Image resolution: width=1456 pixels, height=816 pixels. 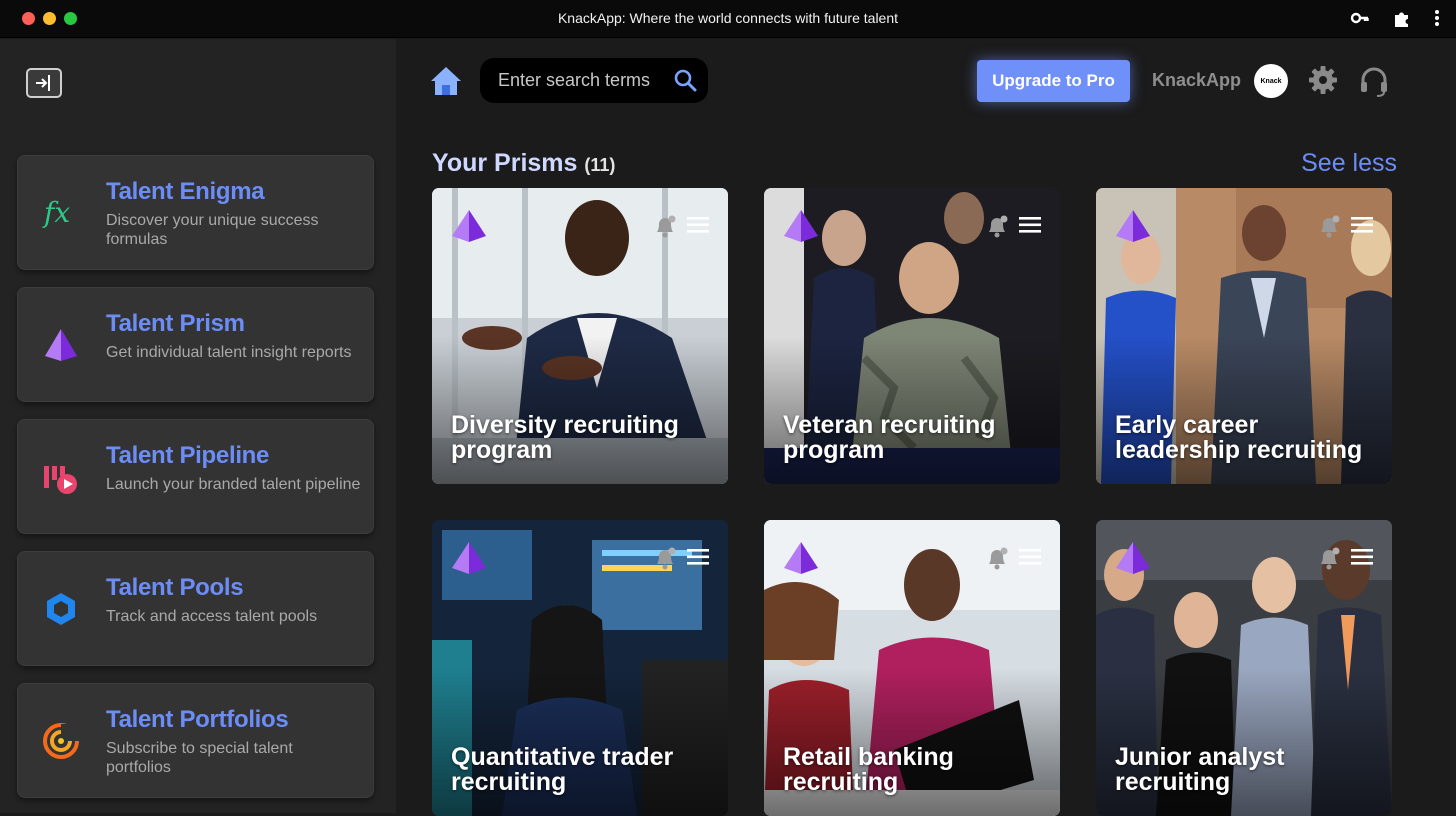 What do you see at coordinates (562, 769) in the screenshot?
I see `card-label: Quantitative trader recruiting` at bounding box center [562, 769].